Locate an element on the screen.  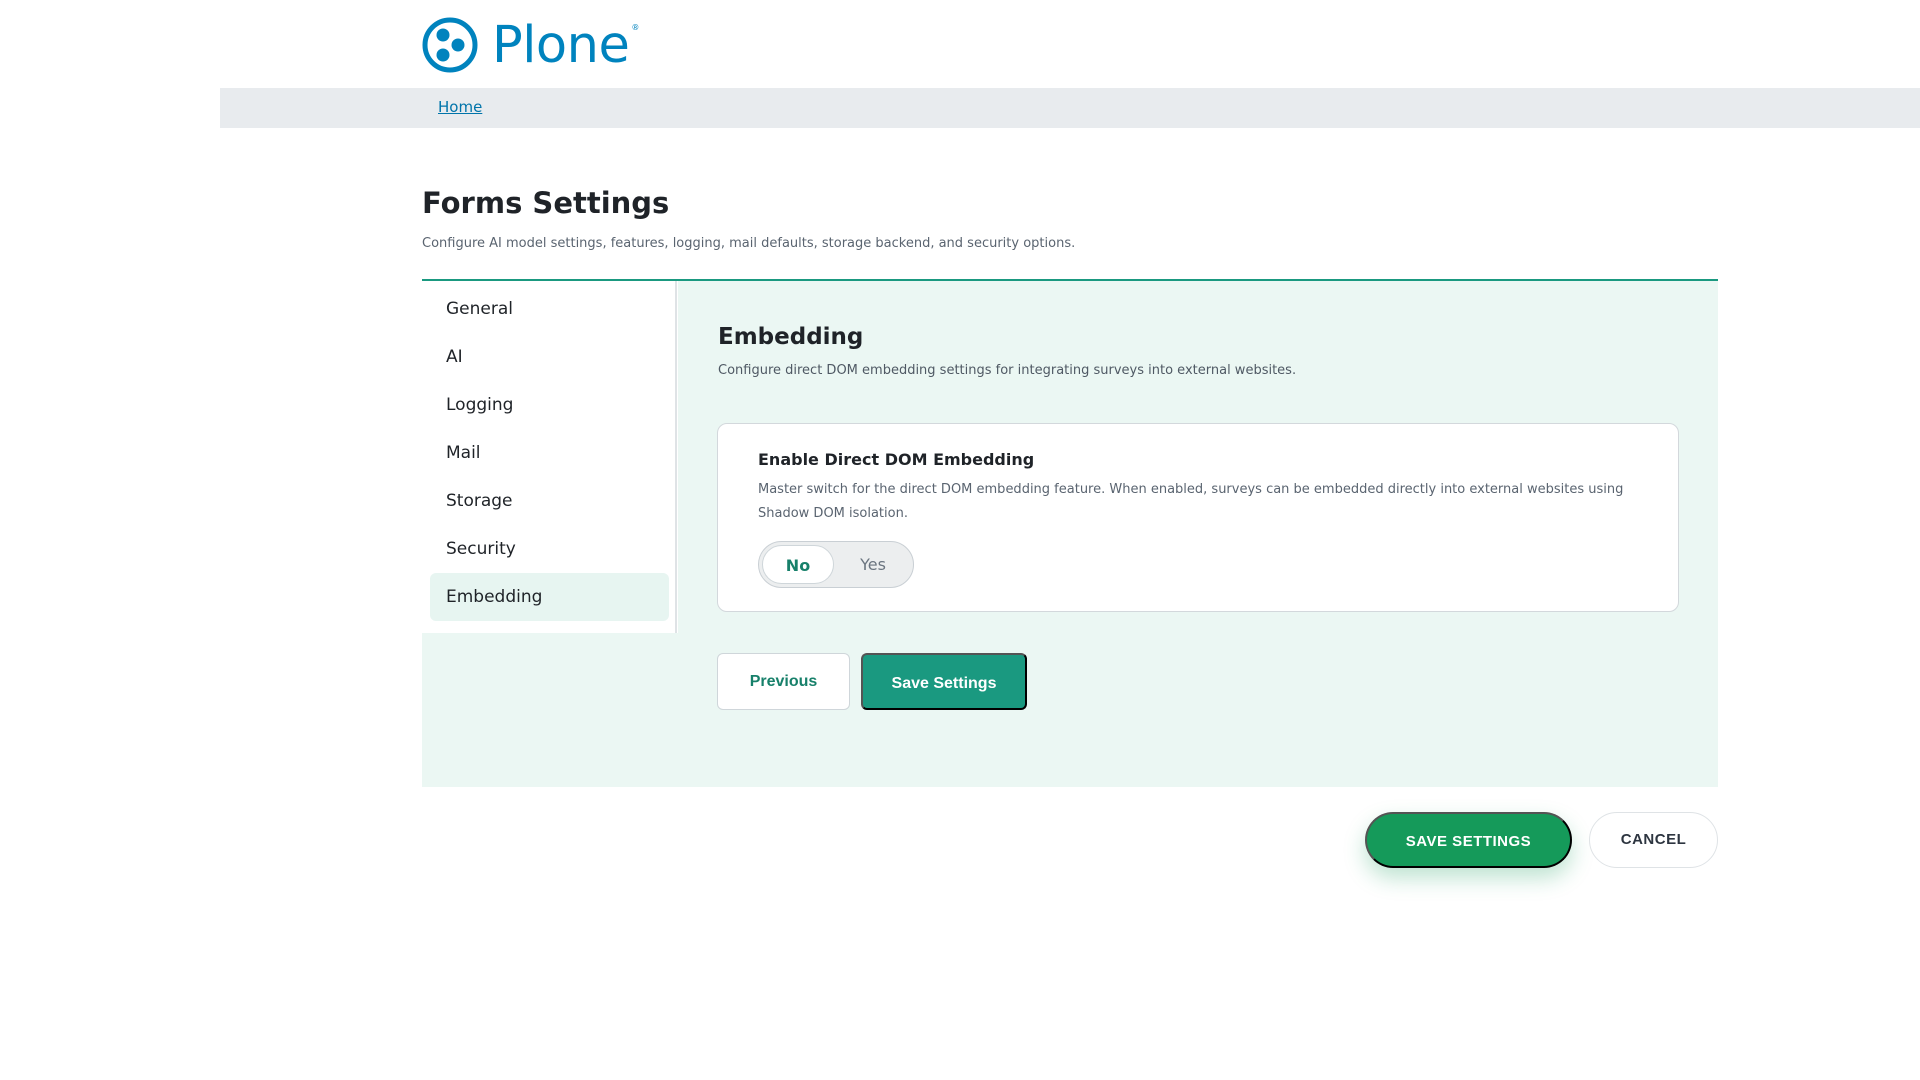
field-label: Enable Direct DOM Embedding is located at coordinates (896, 459).